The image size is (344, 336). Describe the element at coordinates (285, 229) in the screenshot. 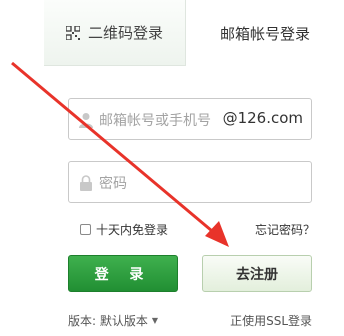

I see `forgot-password-link: 忘记密码？` at that location.